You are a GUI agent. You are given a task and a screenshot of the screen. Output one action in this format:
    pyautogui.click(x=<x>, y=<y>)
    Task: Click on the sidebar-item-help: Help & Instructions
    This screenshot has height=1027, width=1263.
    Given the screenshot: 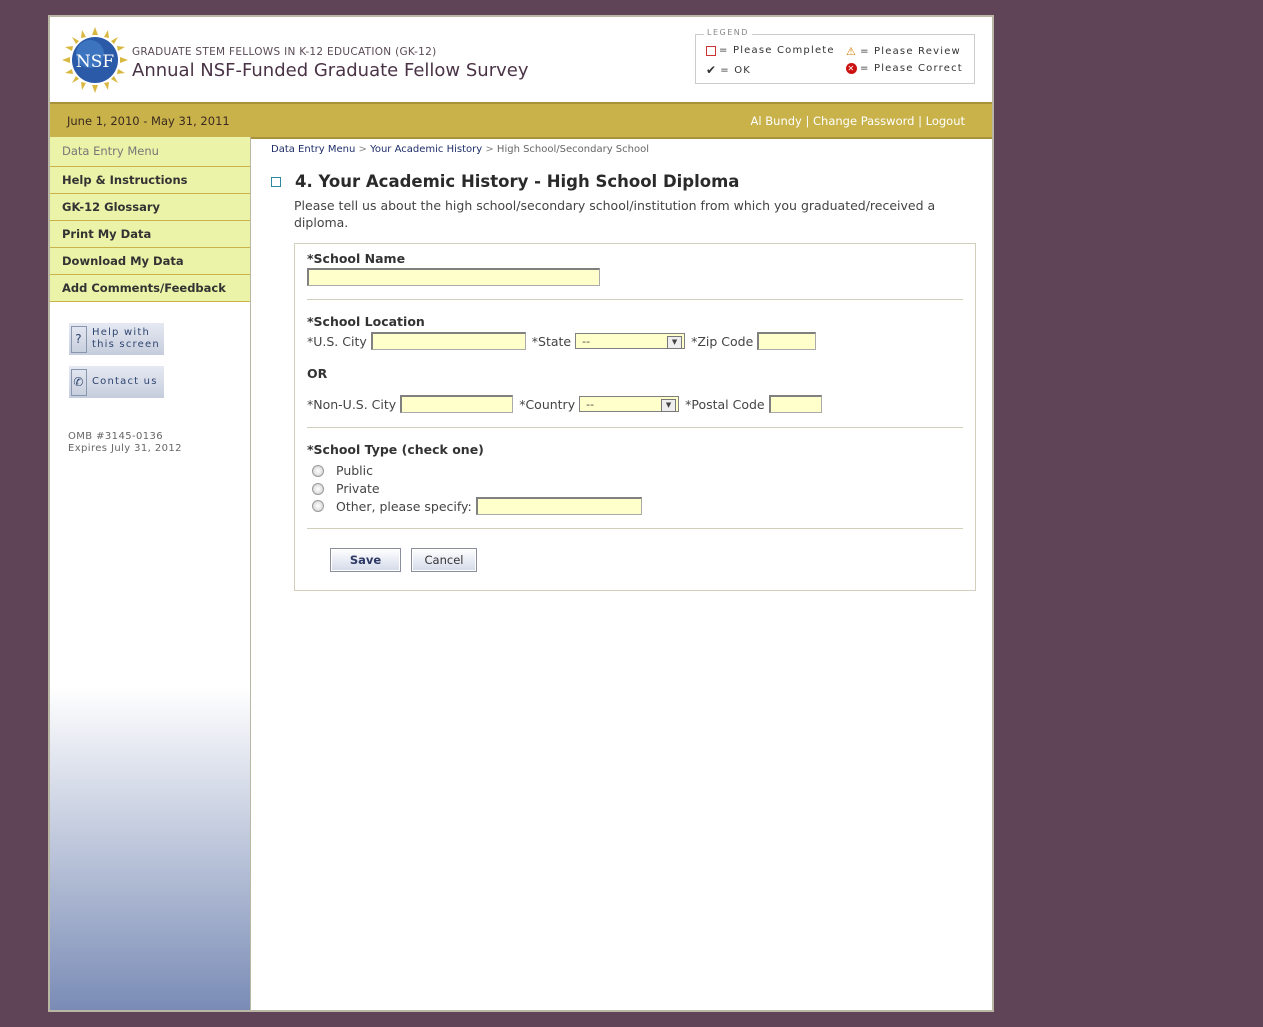 What is the action you would take?
    pyautogui.click(x=150, y=180)
    